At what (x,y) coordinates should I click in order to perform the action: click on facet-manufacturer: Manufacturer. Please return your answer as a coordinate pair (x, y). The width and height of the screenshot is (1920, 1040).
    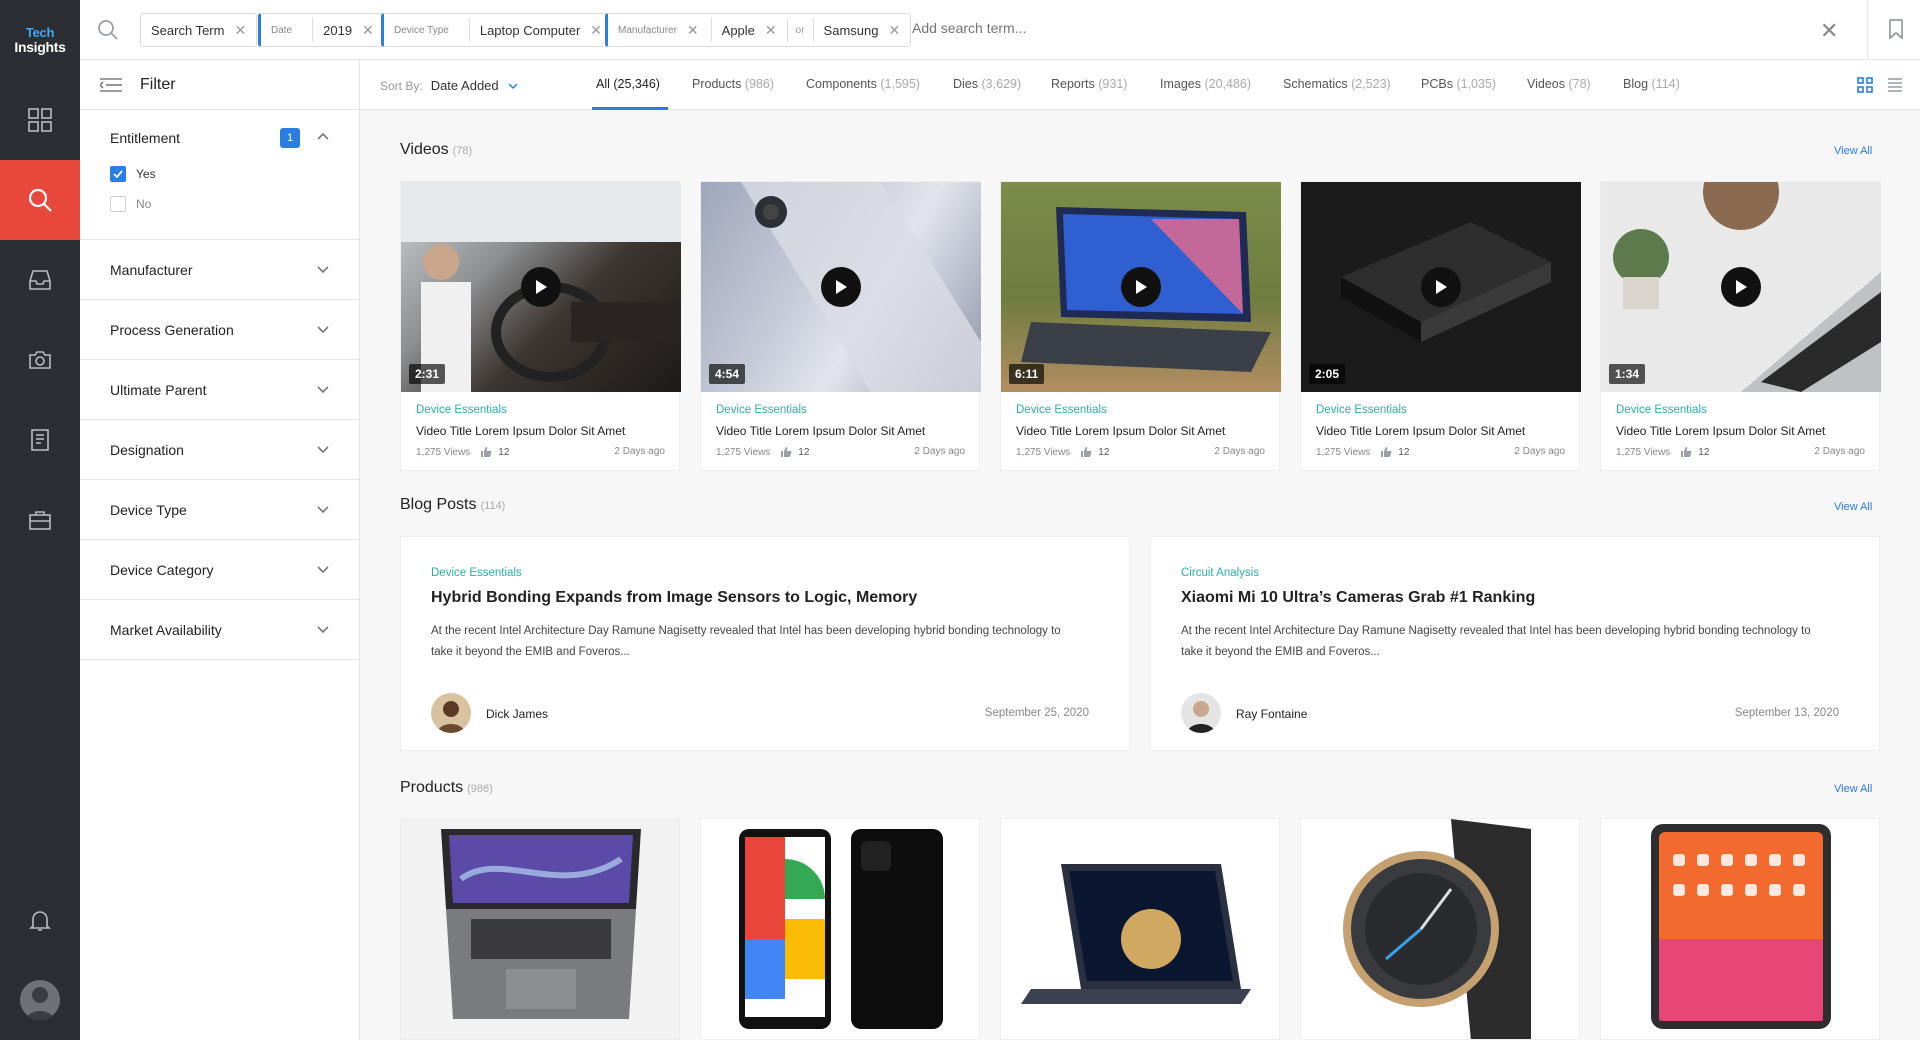
    Looking at the image, I should click on (219, 270).